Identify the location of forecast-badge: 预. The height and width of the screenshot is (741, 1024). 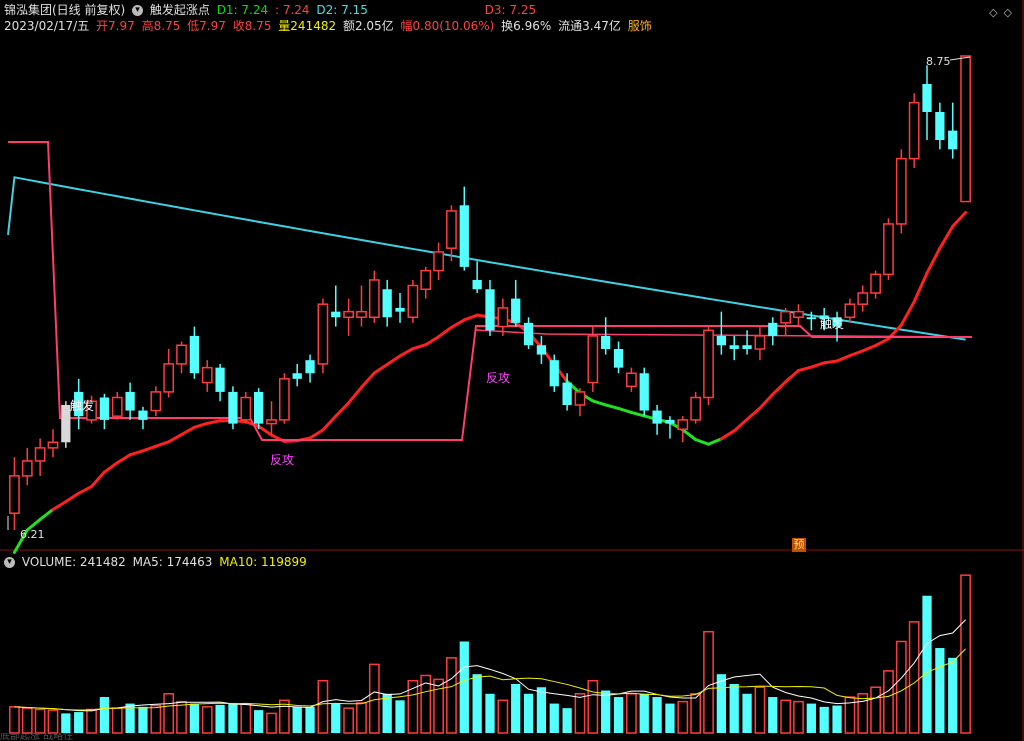
(799, 545).